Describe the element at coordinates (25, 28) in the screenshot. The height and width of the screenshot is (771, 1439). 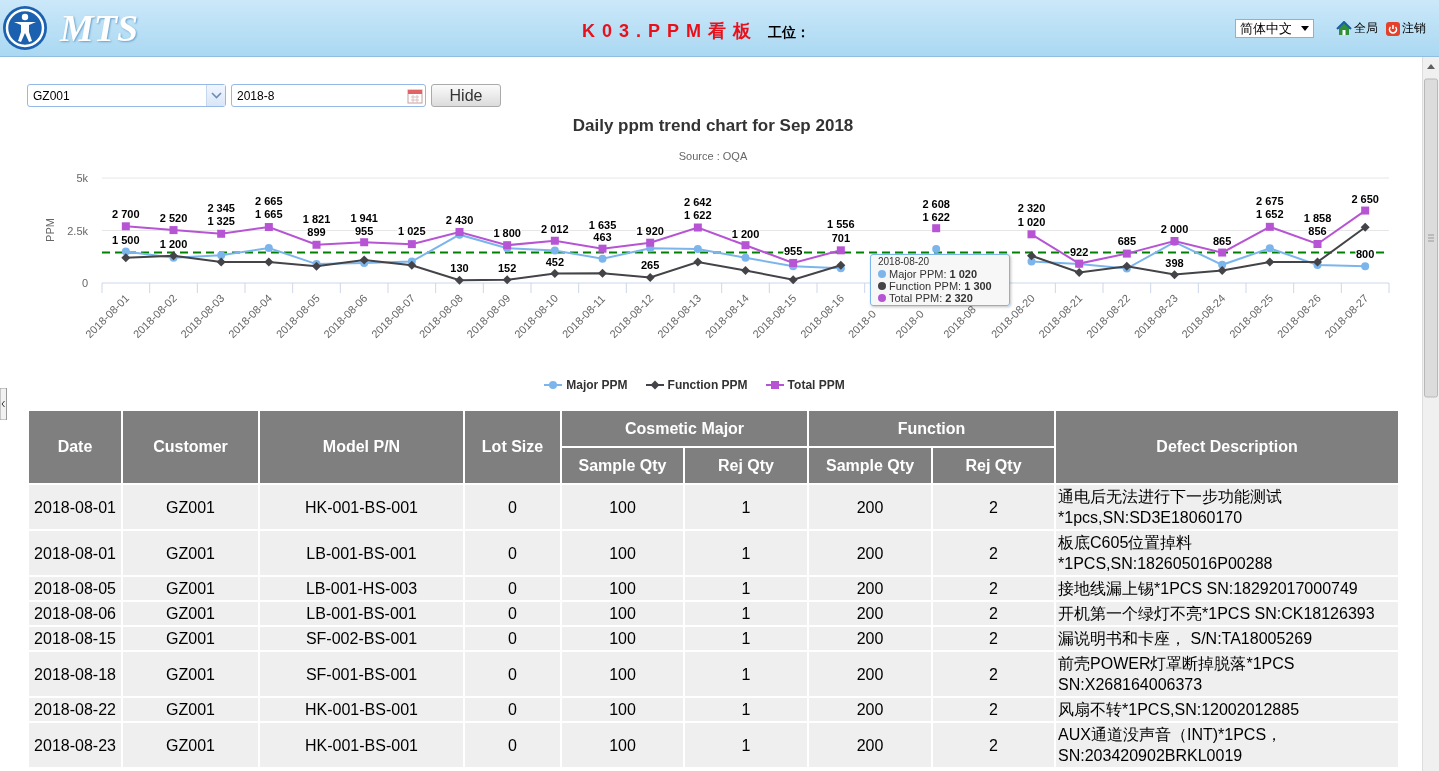
I see `logo-icon` at that location.